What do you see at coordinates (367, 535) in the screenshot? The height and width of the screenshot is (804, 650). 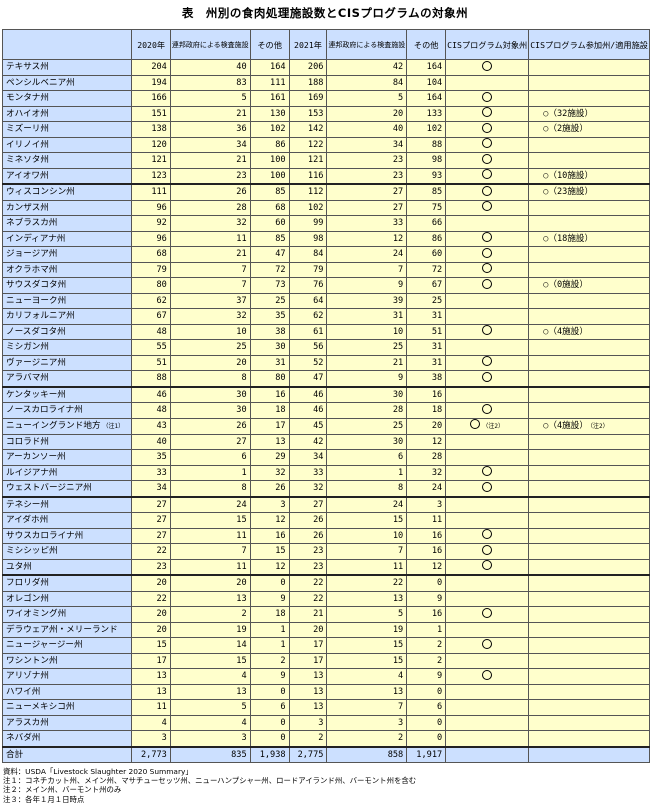 I see `value-e: 10` at bounding box center [367, 535].